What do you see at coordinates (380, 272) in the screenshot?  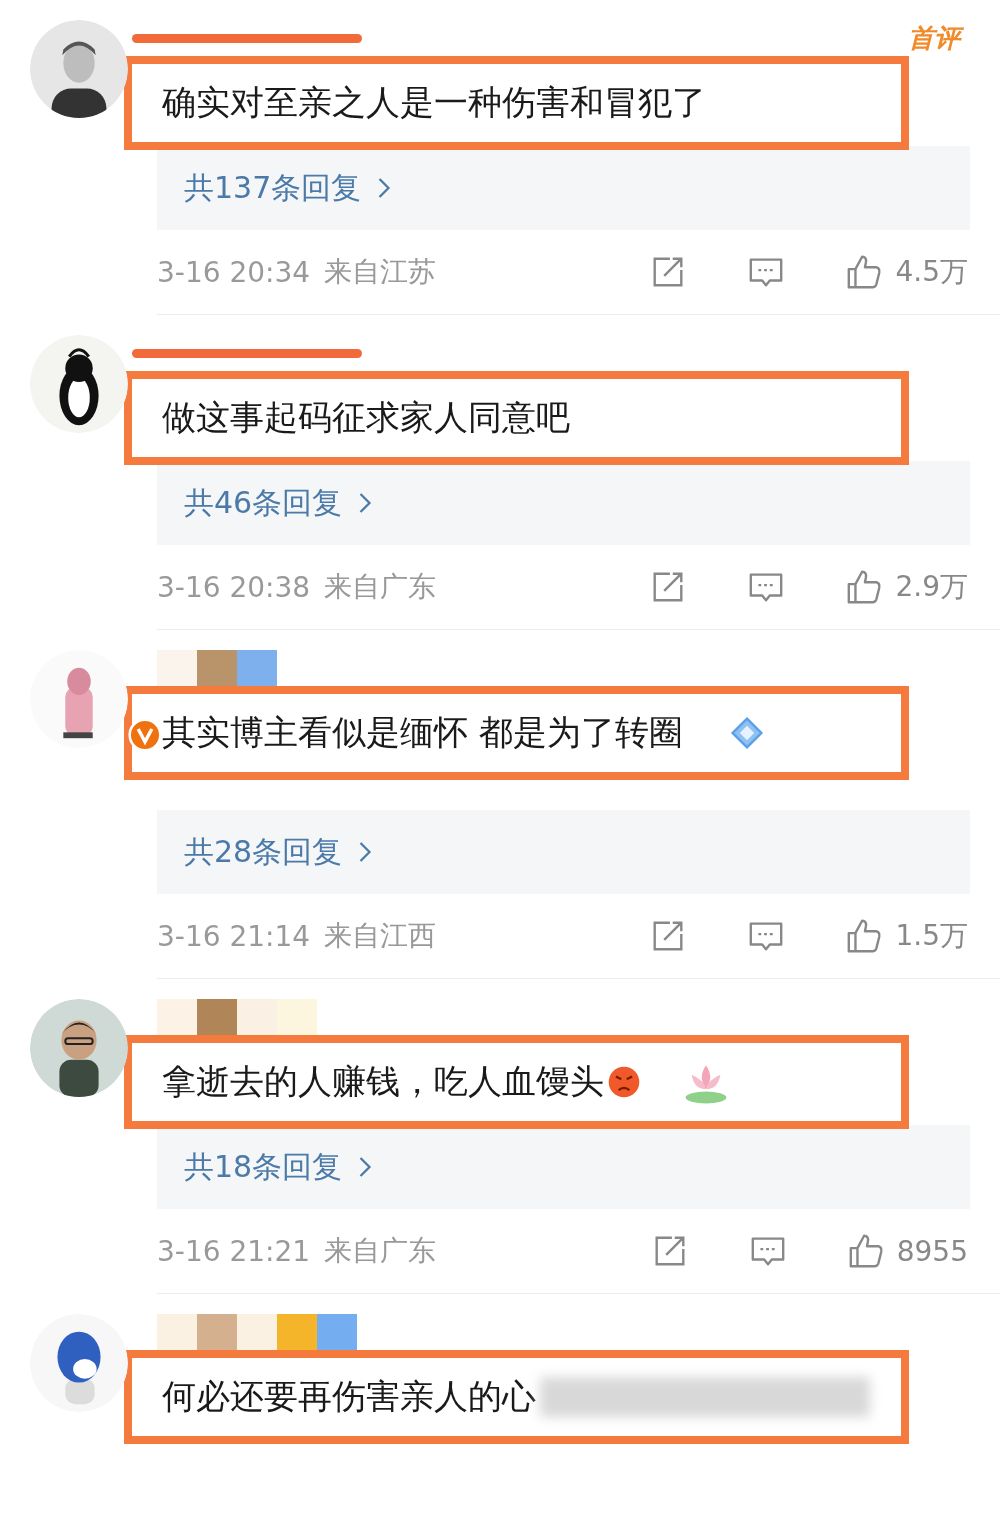 I see `comment-location: 来自江苏` at bounding box center [380, 272].